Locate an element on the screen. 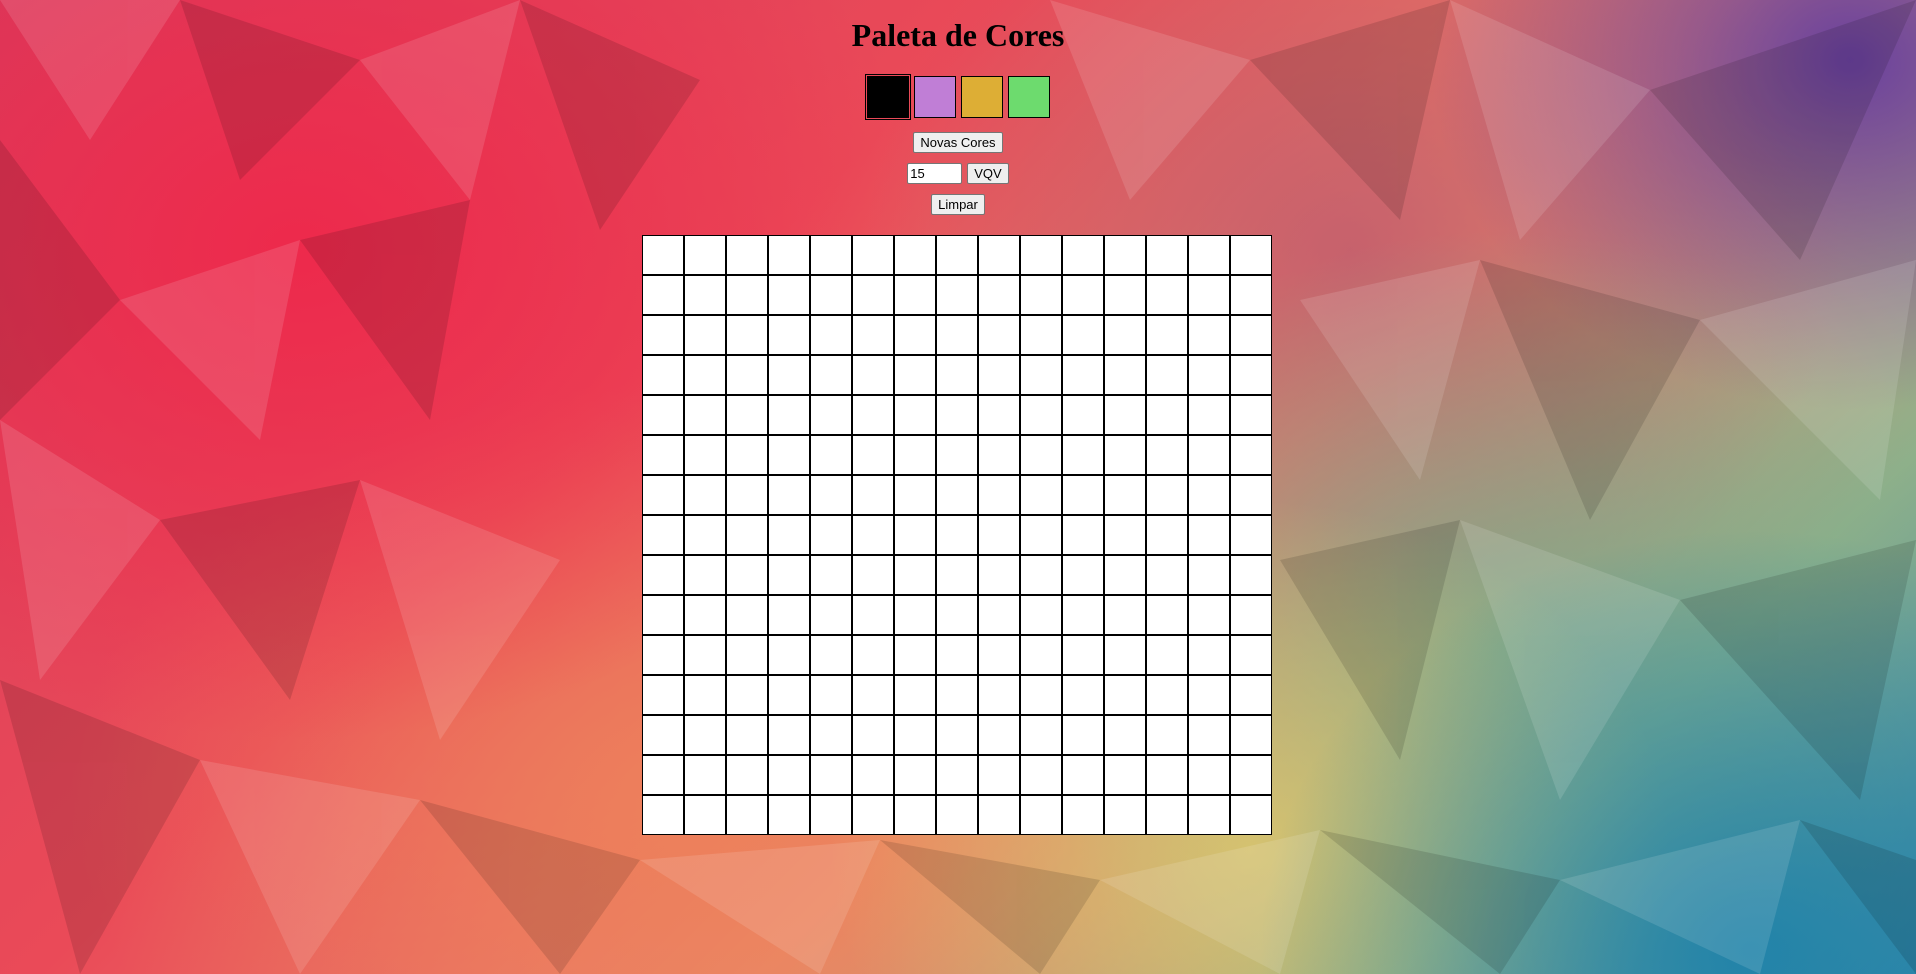 The image size is (1916, 974). palette-color-purple is located at coordinates (934, 97).